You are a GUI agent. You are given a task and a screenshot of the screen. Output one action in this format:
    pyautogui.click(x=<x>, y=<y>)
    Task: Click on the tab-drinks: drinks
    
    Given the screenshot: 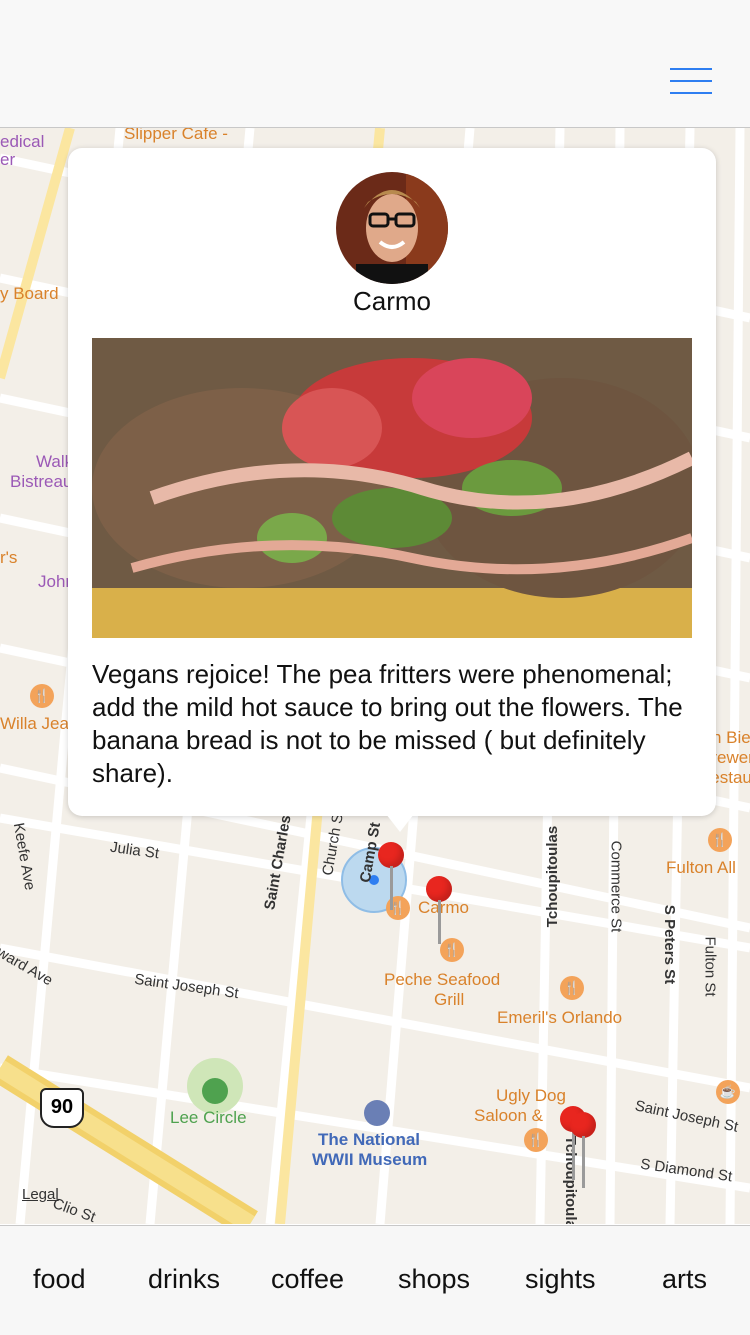 What is the action you would take?
    pyautogui.click(x=184, y=1279)
    